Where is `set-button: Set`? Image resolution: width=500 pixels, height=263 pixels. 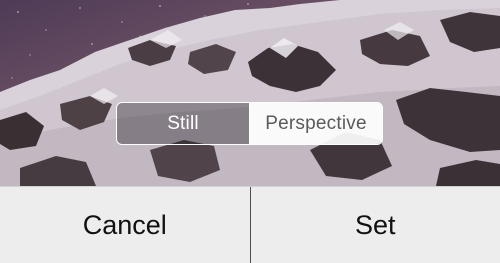 set-button: Set is located at coordinates (375, 225).